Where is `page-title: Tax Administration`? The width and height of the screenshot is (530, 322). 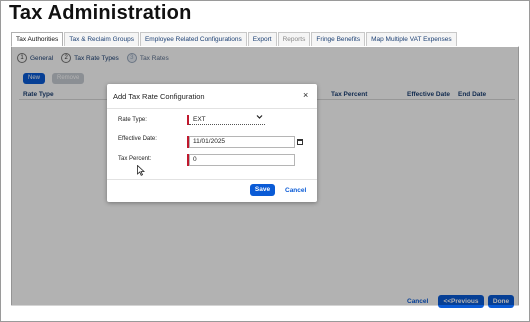
page-title: Tax Administration is located at coordinates (100, 13).